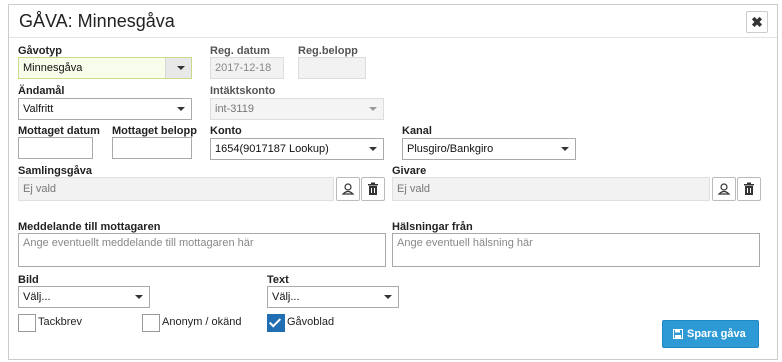  I want to click on gavotyp-value: Minnesgåva, so click(53, 68).